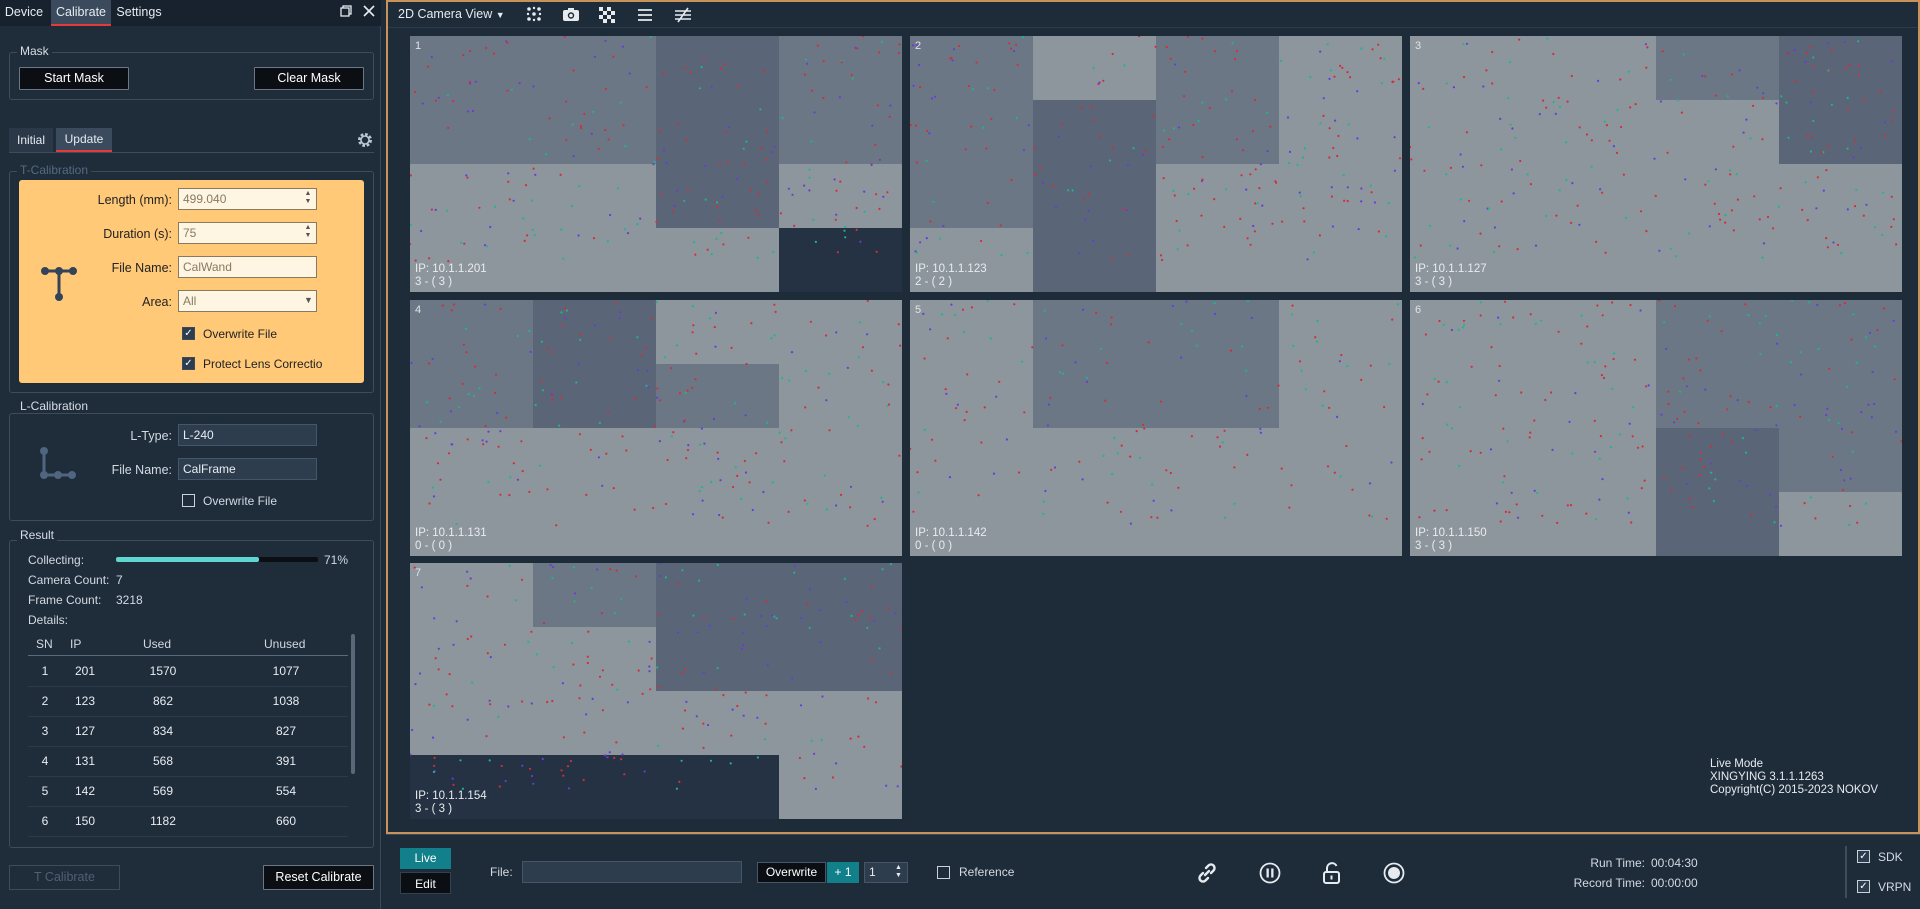  I want to click on camera-icon, so click(571, 16).